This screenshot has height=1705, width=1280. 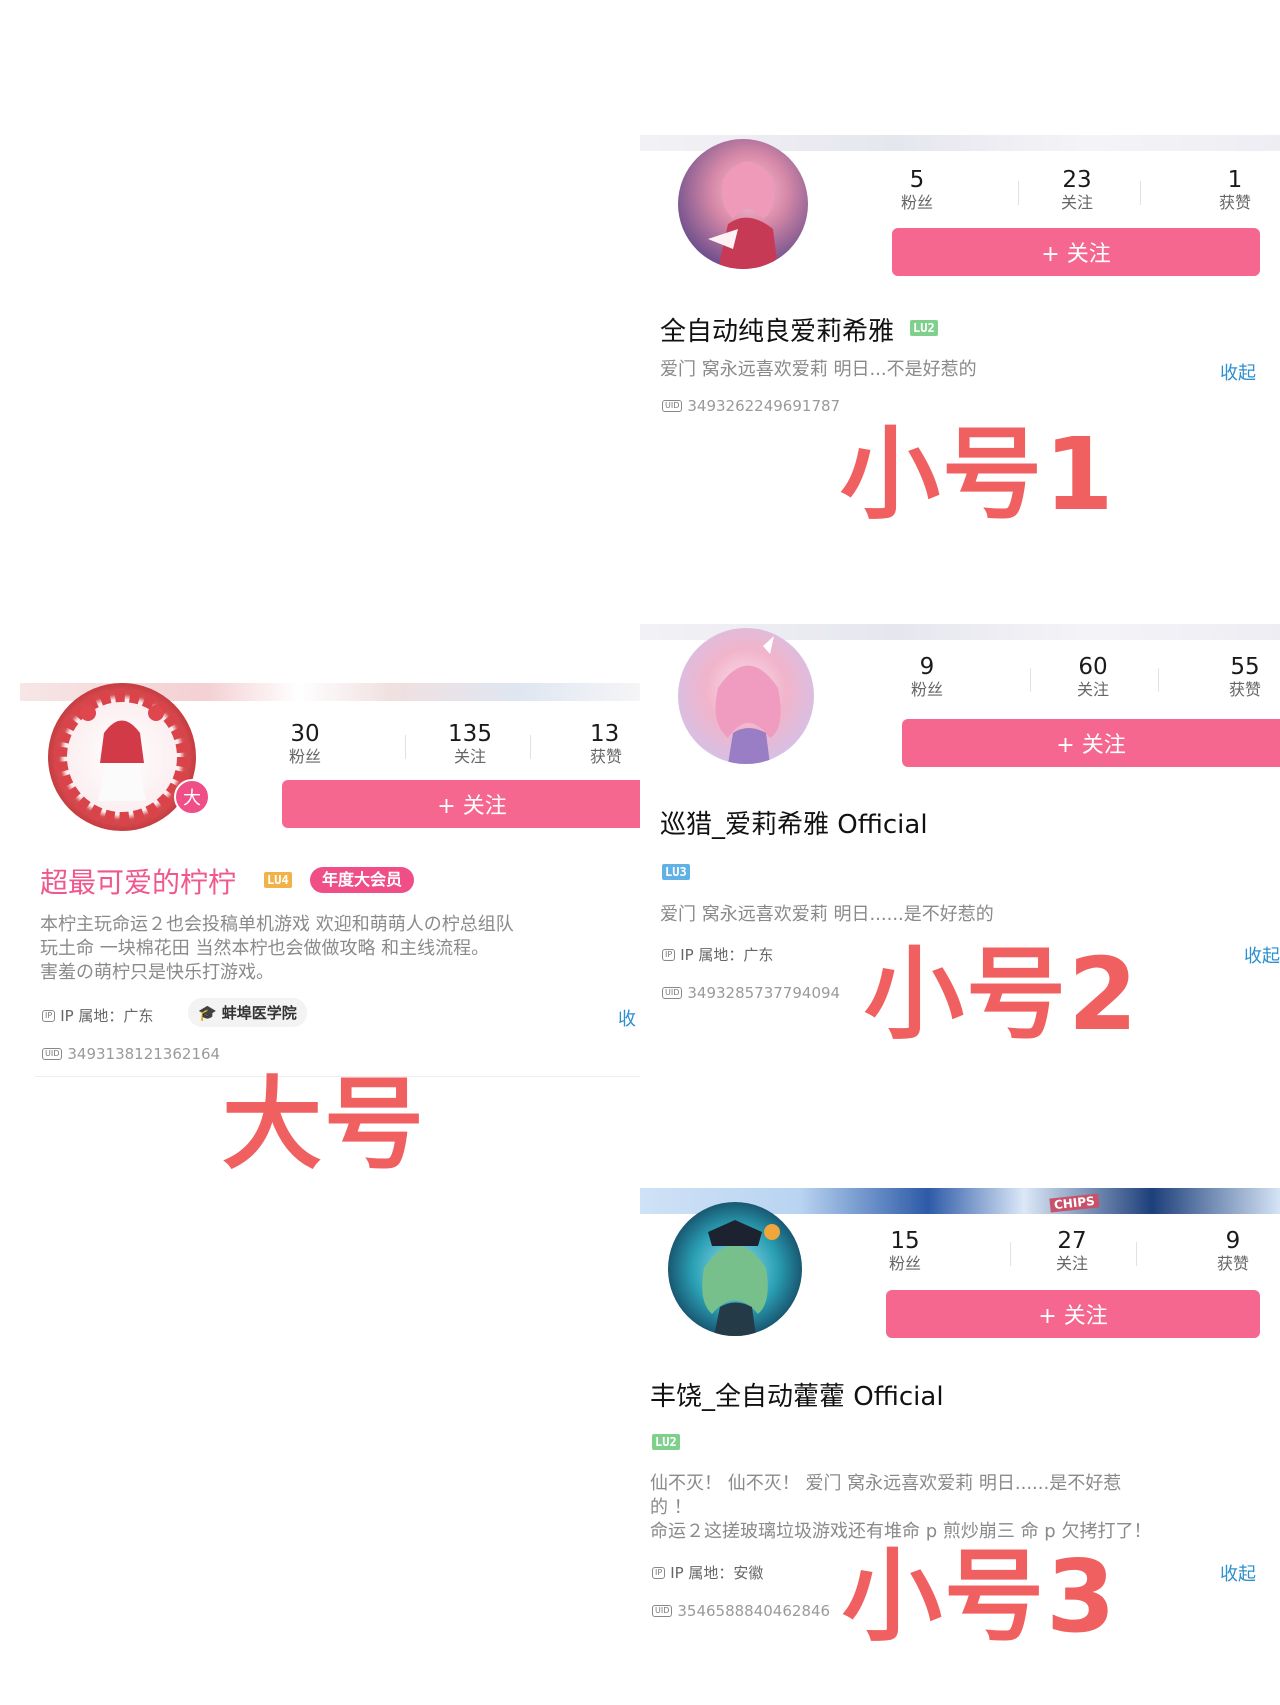 I want to click on uid-row: UID 3493138121362164, so click(x=131, y=1054).